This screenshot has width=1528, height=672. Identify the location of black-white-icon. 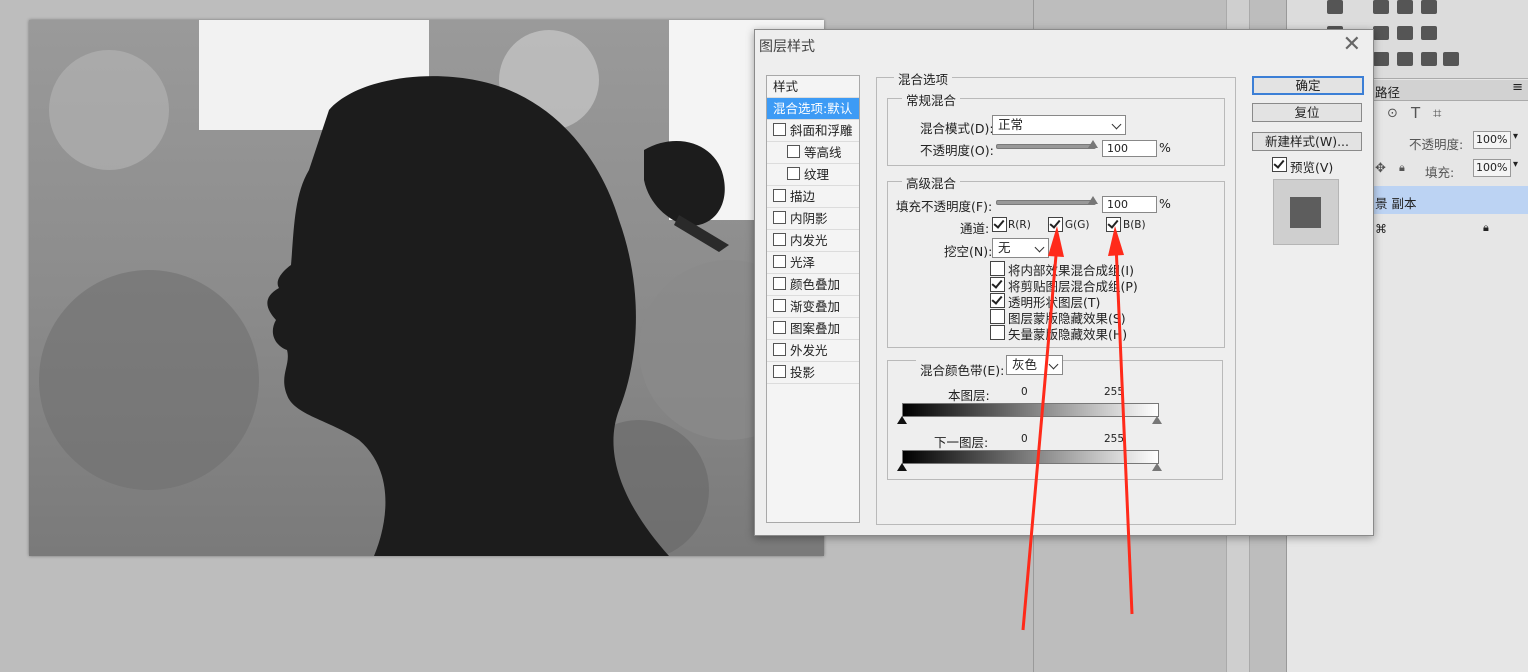
(1381, 33).